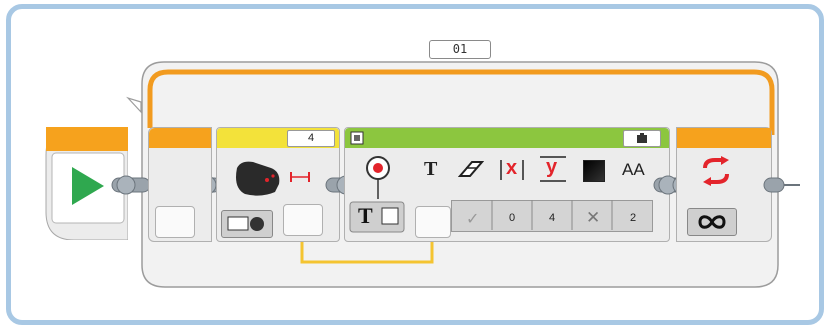 This screenshot has height=325, width=826. Describe the element at coordinates (365, 215) in the screenshot. I see `mode-text-glyph: T` at that location.